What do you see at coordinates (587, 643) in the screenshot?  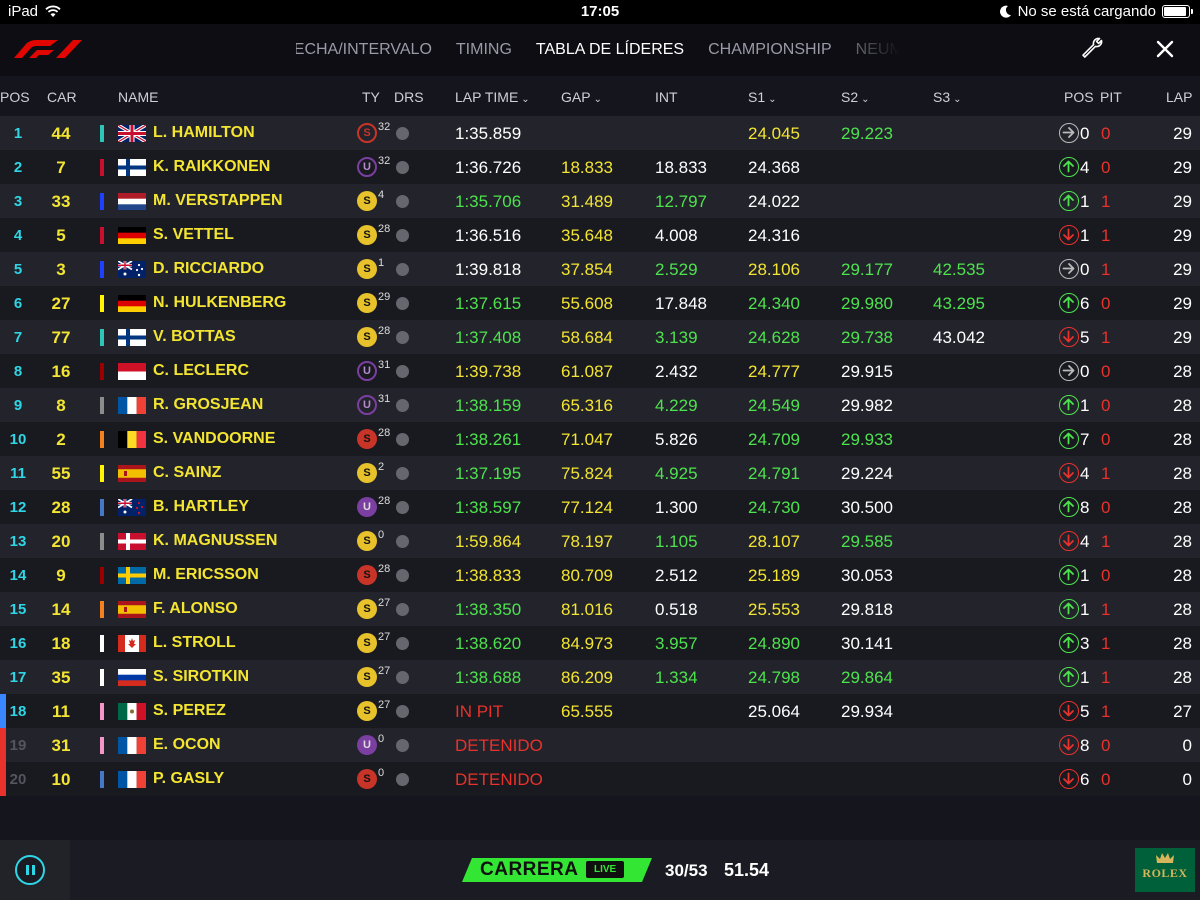 I see `gap: 84.973` at bounding box center [587, 643].